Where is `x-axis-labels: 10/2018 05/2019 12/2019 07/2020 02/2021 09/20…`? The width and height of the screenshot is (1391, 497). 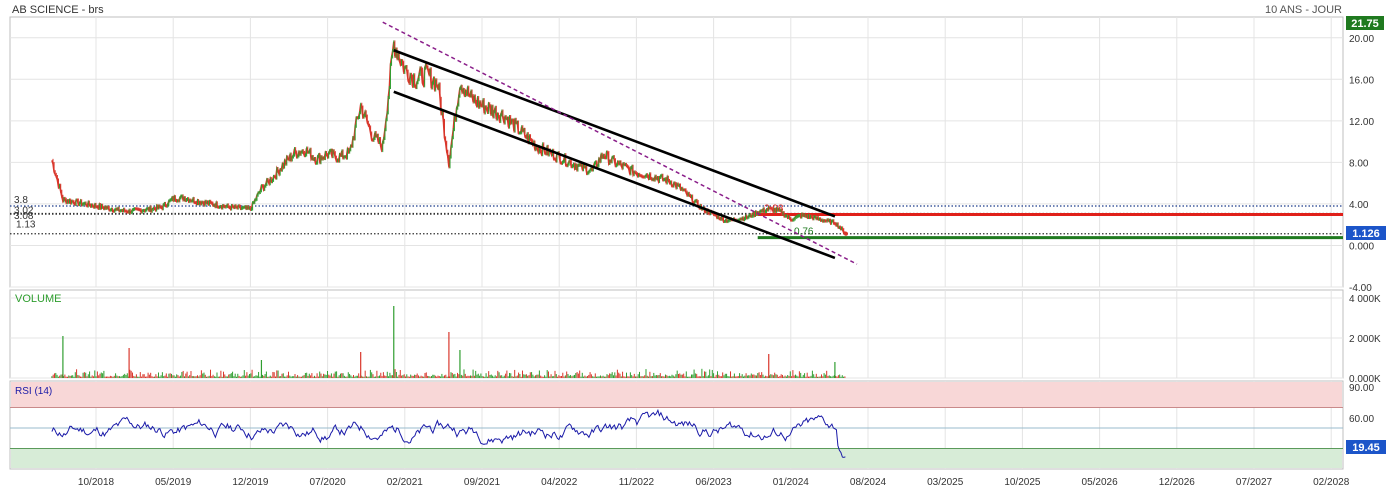 x-axis-labels: 10/2018 05/2019 12/2019 07/2020 02/2021 09/20… is located at coordinates (714, 482).